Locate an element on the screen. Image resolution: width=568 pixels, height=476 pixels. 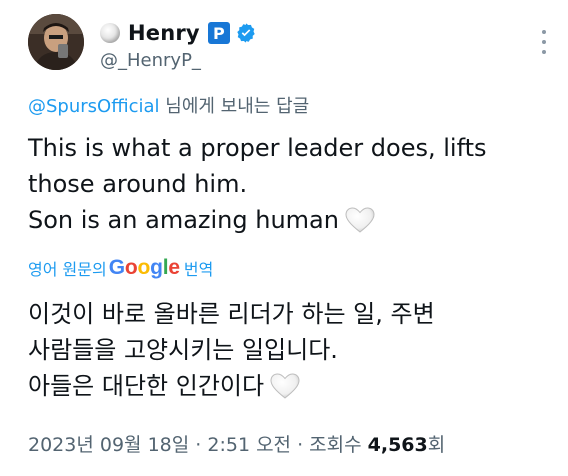
display-name: Henry is located at coordinates (164, 33).